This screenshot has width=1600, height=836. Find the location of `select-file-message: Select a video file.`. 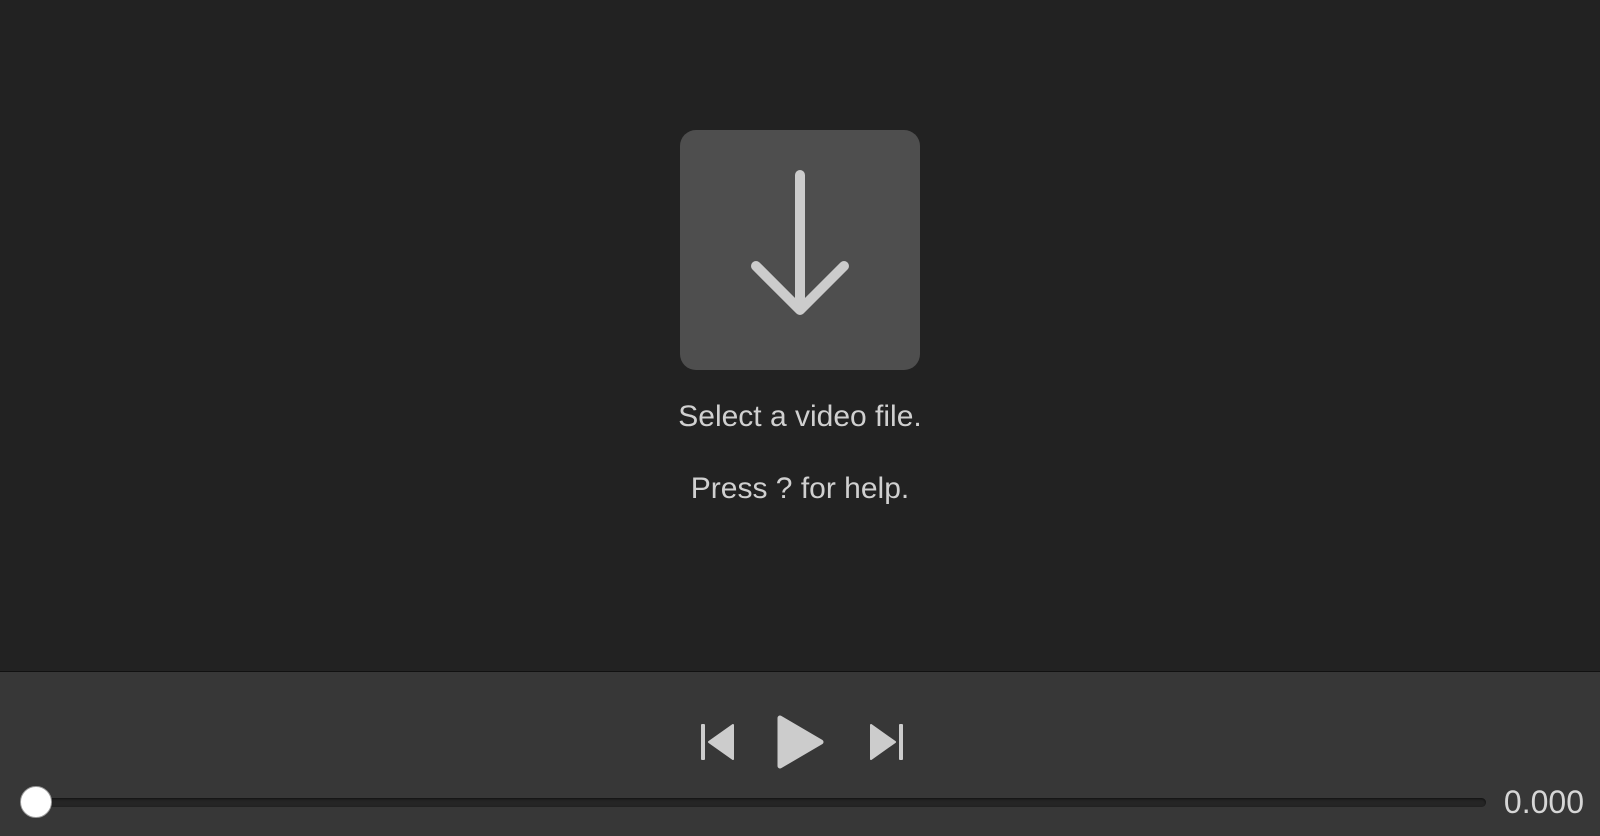

select-file-message: Select a video file. is located at coordinates (800, 416).